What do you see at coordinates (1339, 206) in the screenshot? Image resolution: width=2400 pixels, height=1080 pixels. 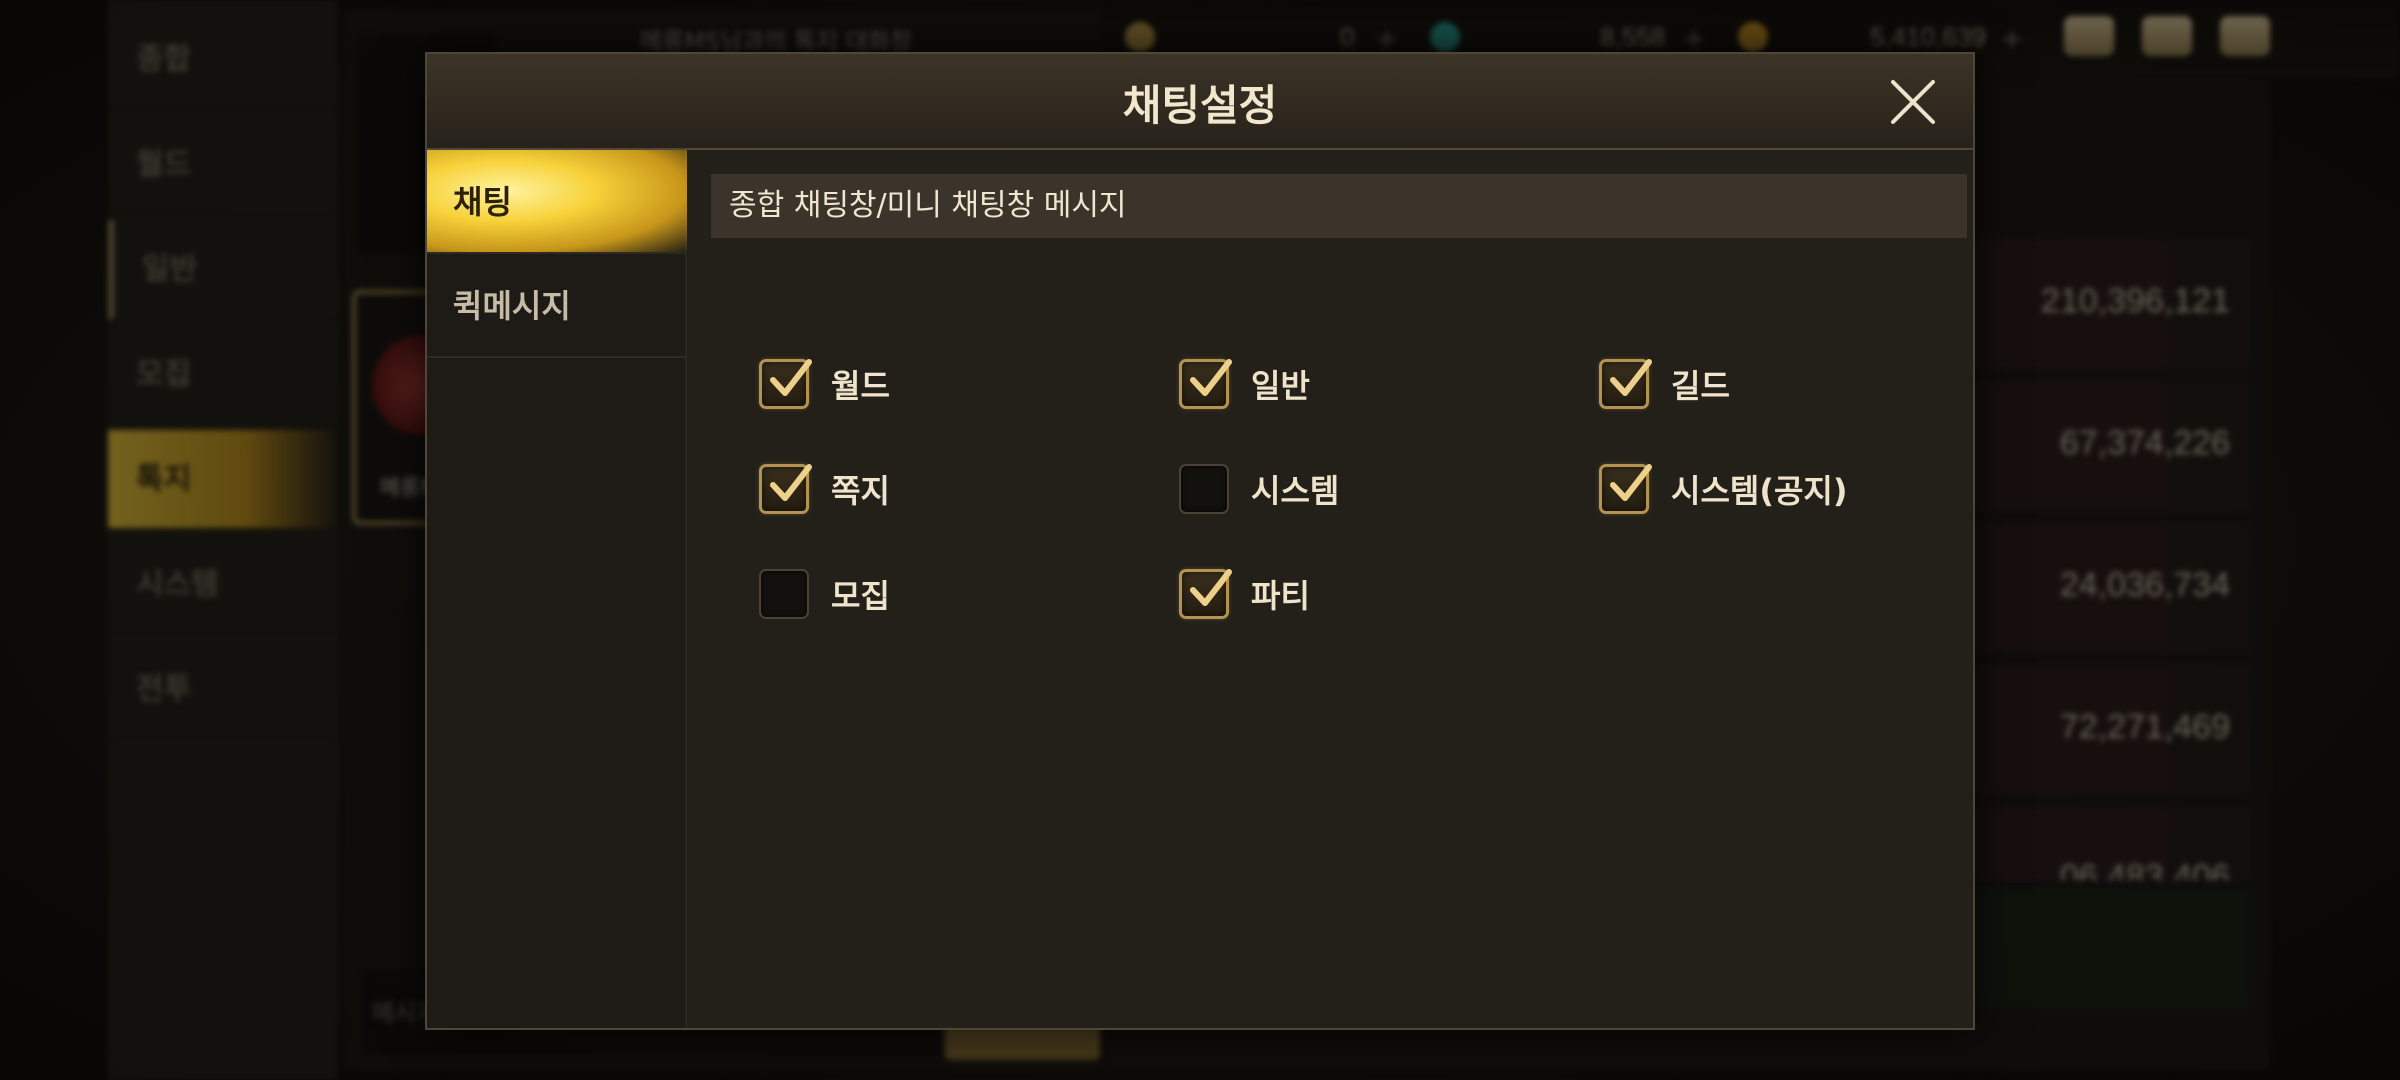 I see `section-header: 종합 채팅창/미니 채팅창 메시지` at bounding box center [1339, 206].